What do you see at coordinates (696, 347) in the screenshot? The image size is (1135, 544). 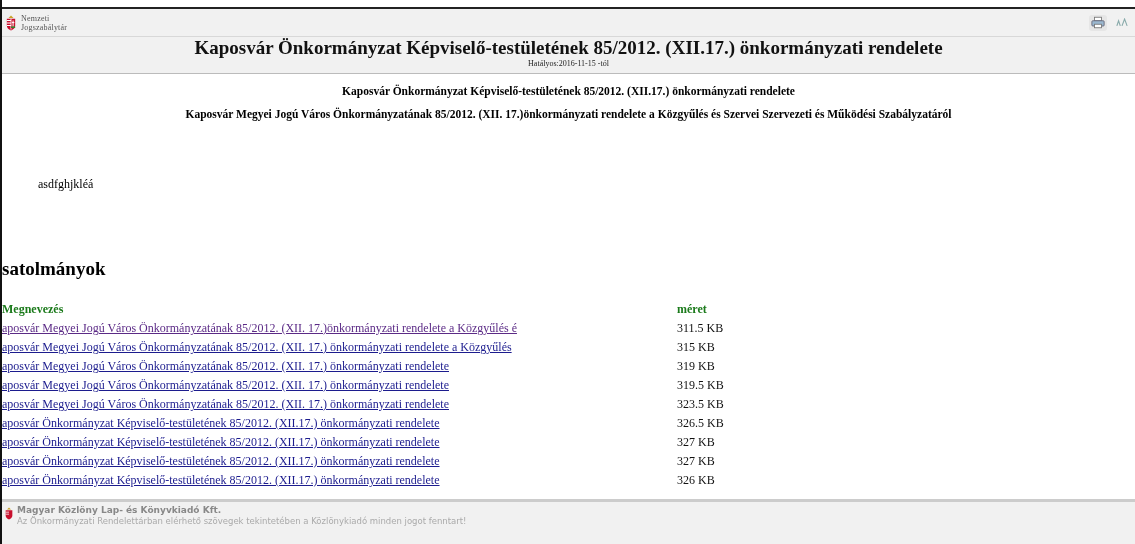 I see `file-size: 315 KB` at bounding box center [696, 347].